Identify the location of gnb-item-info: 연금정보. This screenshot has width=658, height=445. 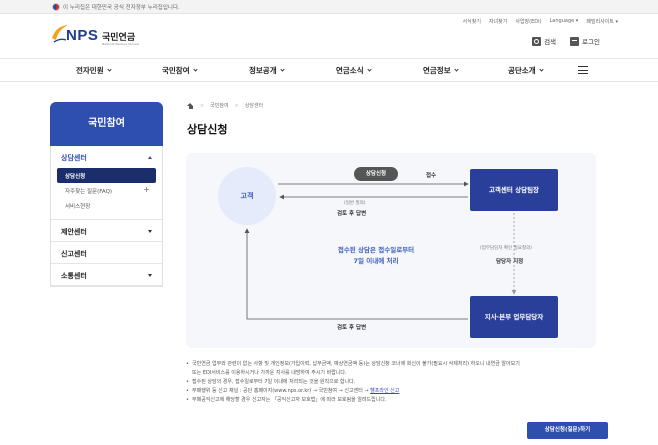
(441, 70).